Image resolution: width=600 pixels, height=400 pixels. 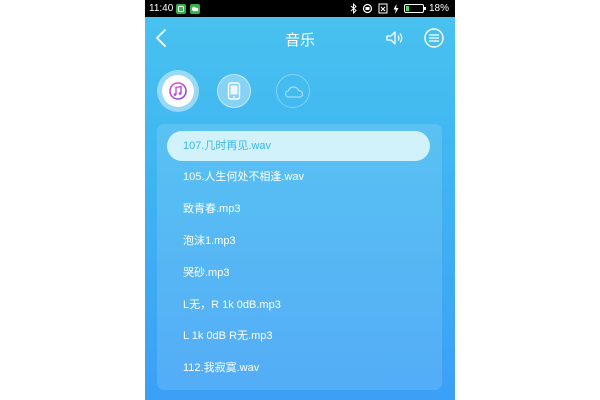 What do you see at coordinates (396, 8) in the screenshot?
I see `charging-icon` at bounding box center [396, 8].